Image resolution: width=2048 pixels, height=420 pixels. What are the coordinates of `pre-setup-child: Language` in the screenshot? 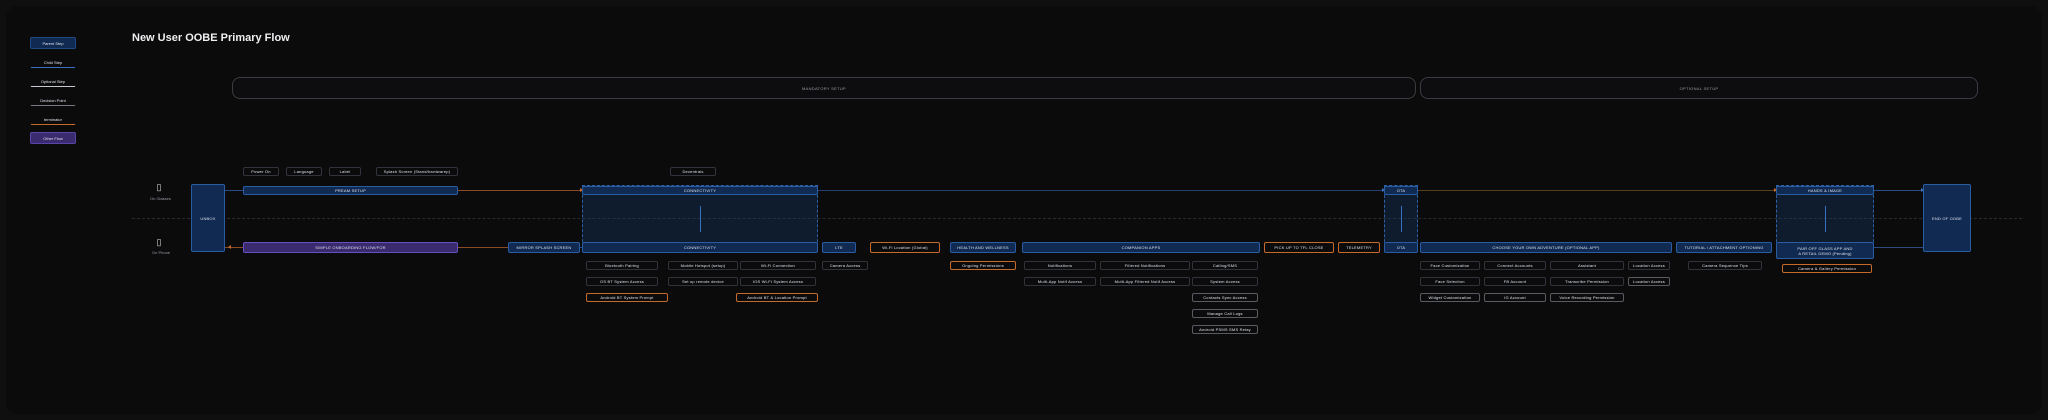 It's located at (304, 171).